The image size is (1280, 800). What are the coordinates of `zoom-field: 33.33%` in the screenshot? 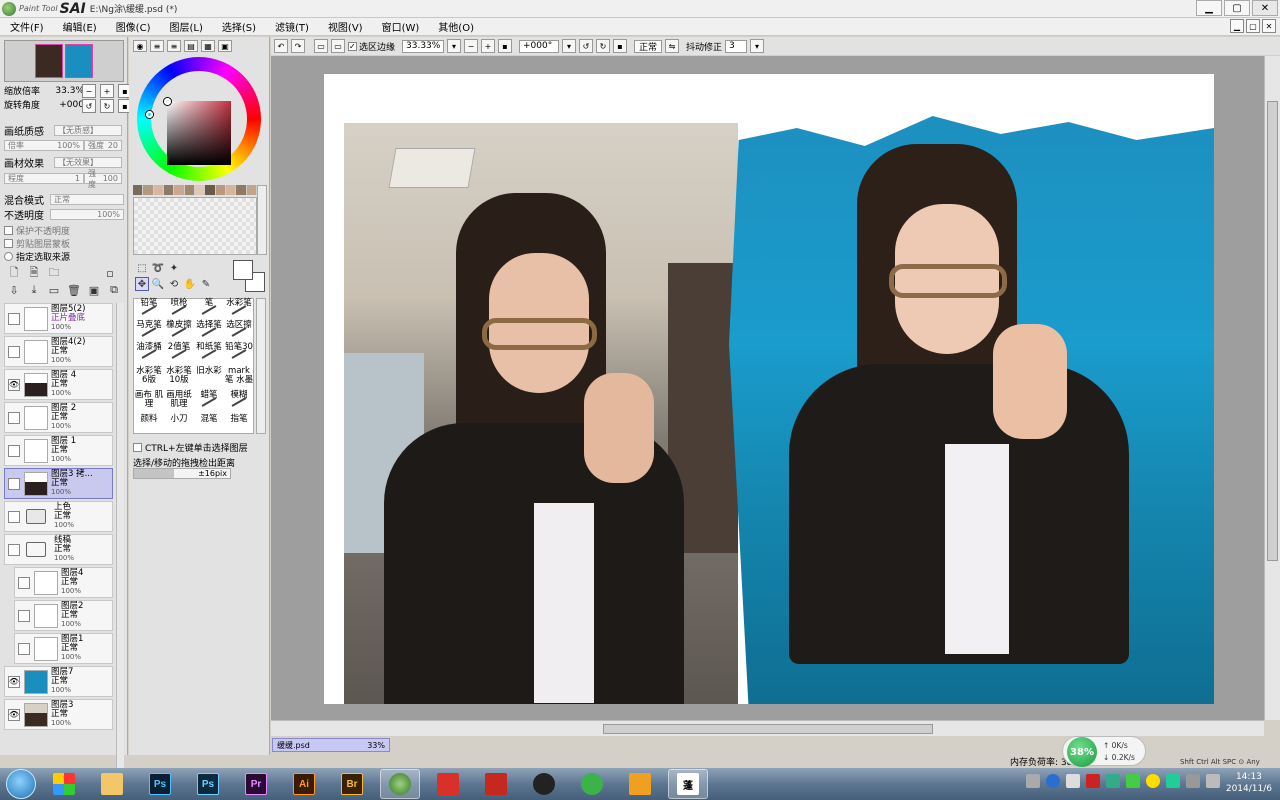 It's located at (423, 46).